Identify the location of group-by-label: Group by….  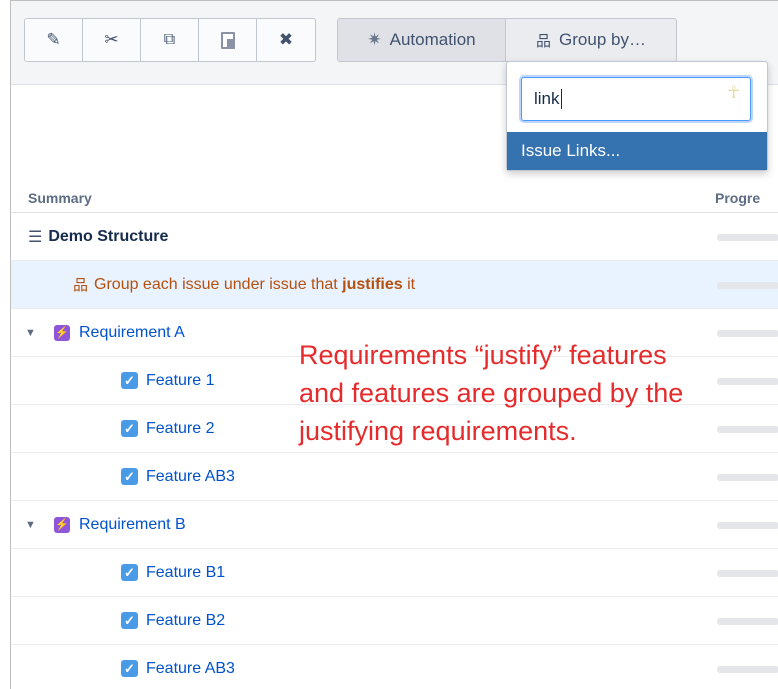
(602, 39).